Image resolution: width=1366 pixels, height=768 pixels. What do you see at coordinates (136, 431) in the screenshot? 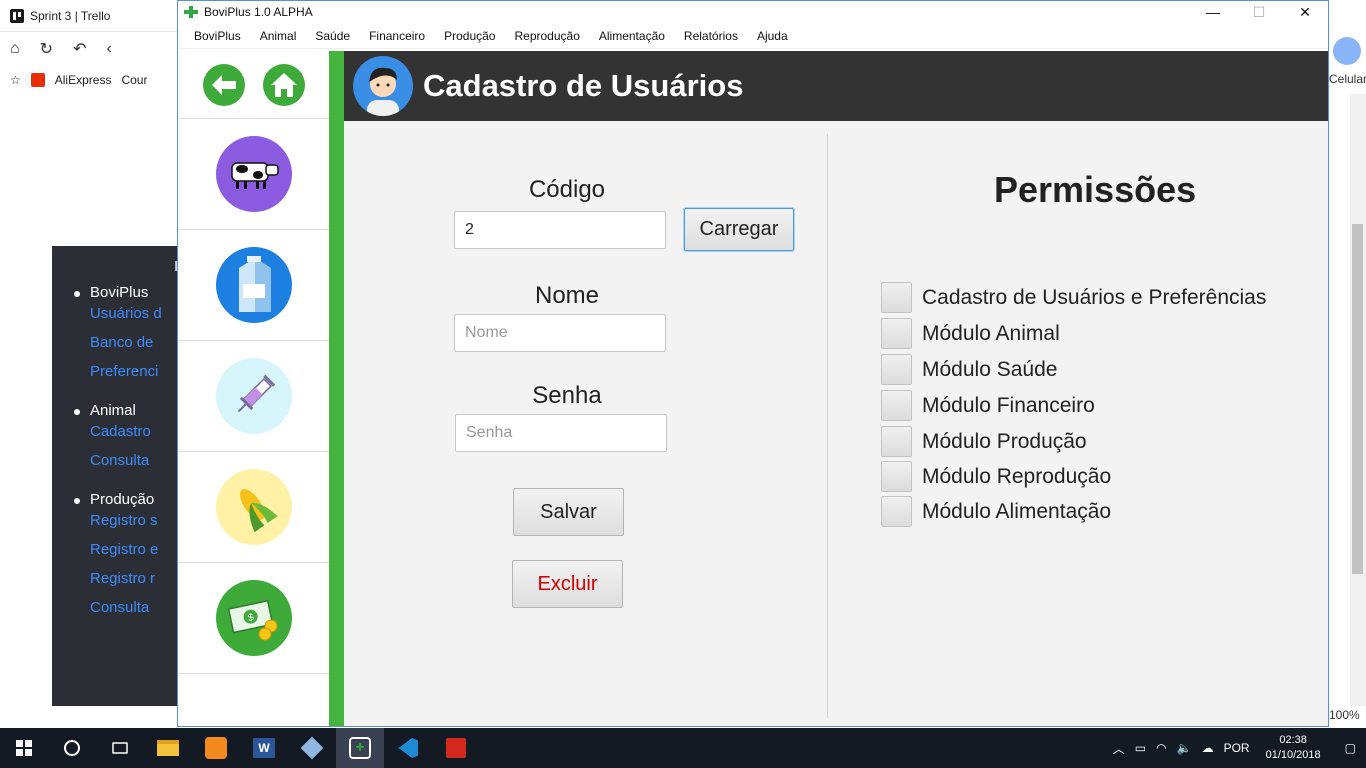
I see `doc-link: Cadastro` at bounding box center [136, 431].